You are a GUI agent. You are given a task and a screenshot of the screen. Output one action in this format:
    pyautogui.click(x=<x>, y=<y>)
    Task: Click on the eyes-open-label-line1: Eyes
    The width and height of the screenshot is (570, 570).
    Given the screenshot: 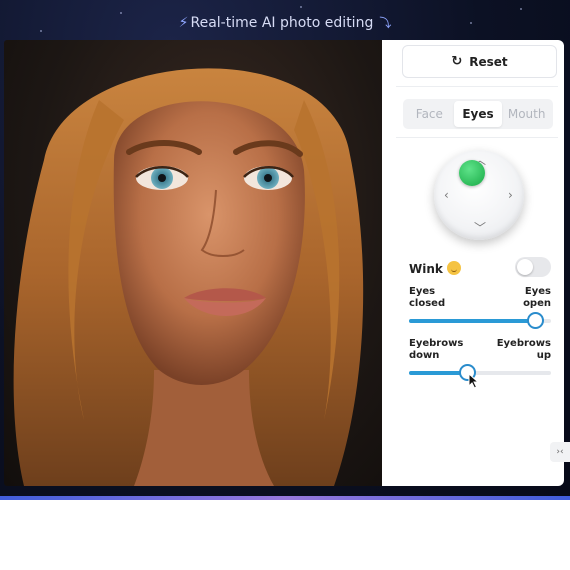 What is the action you would take?
    pyautogui.click(x=537, y=291)
    